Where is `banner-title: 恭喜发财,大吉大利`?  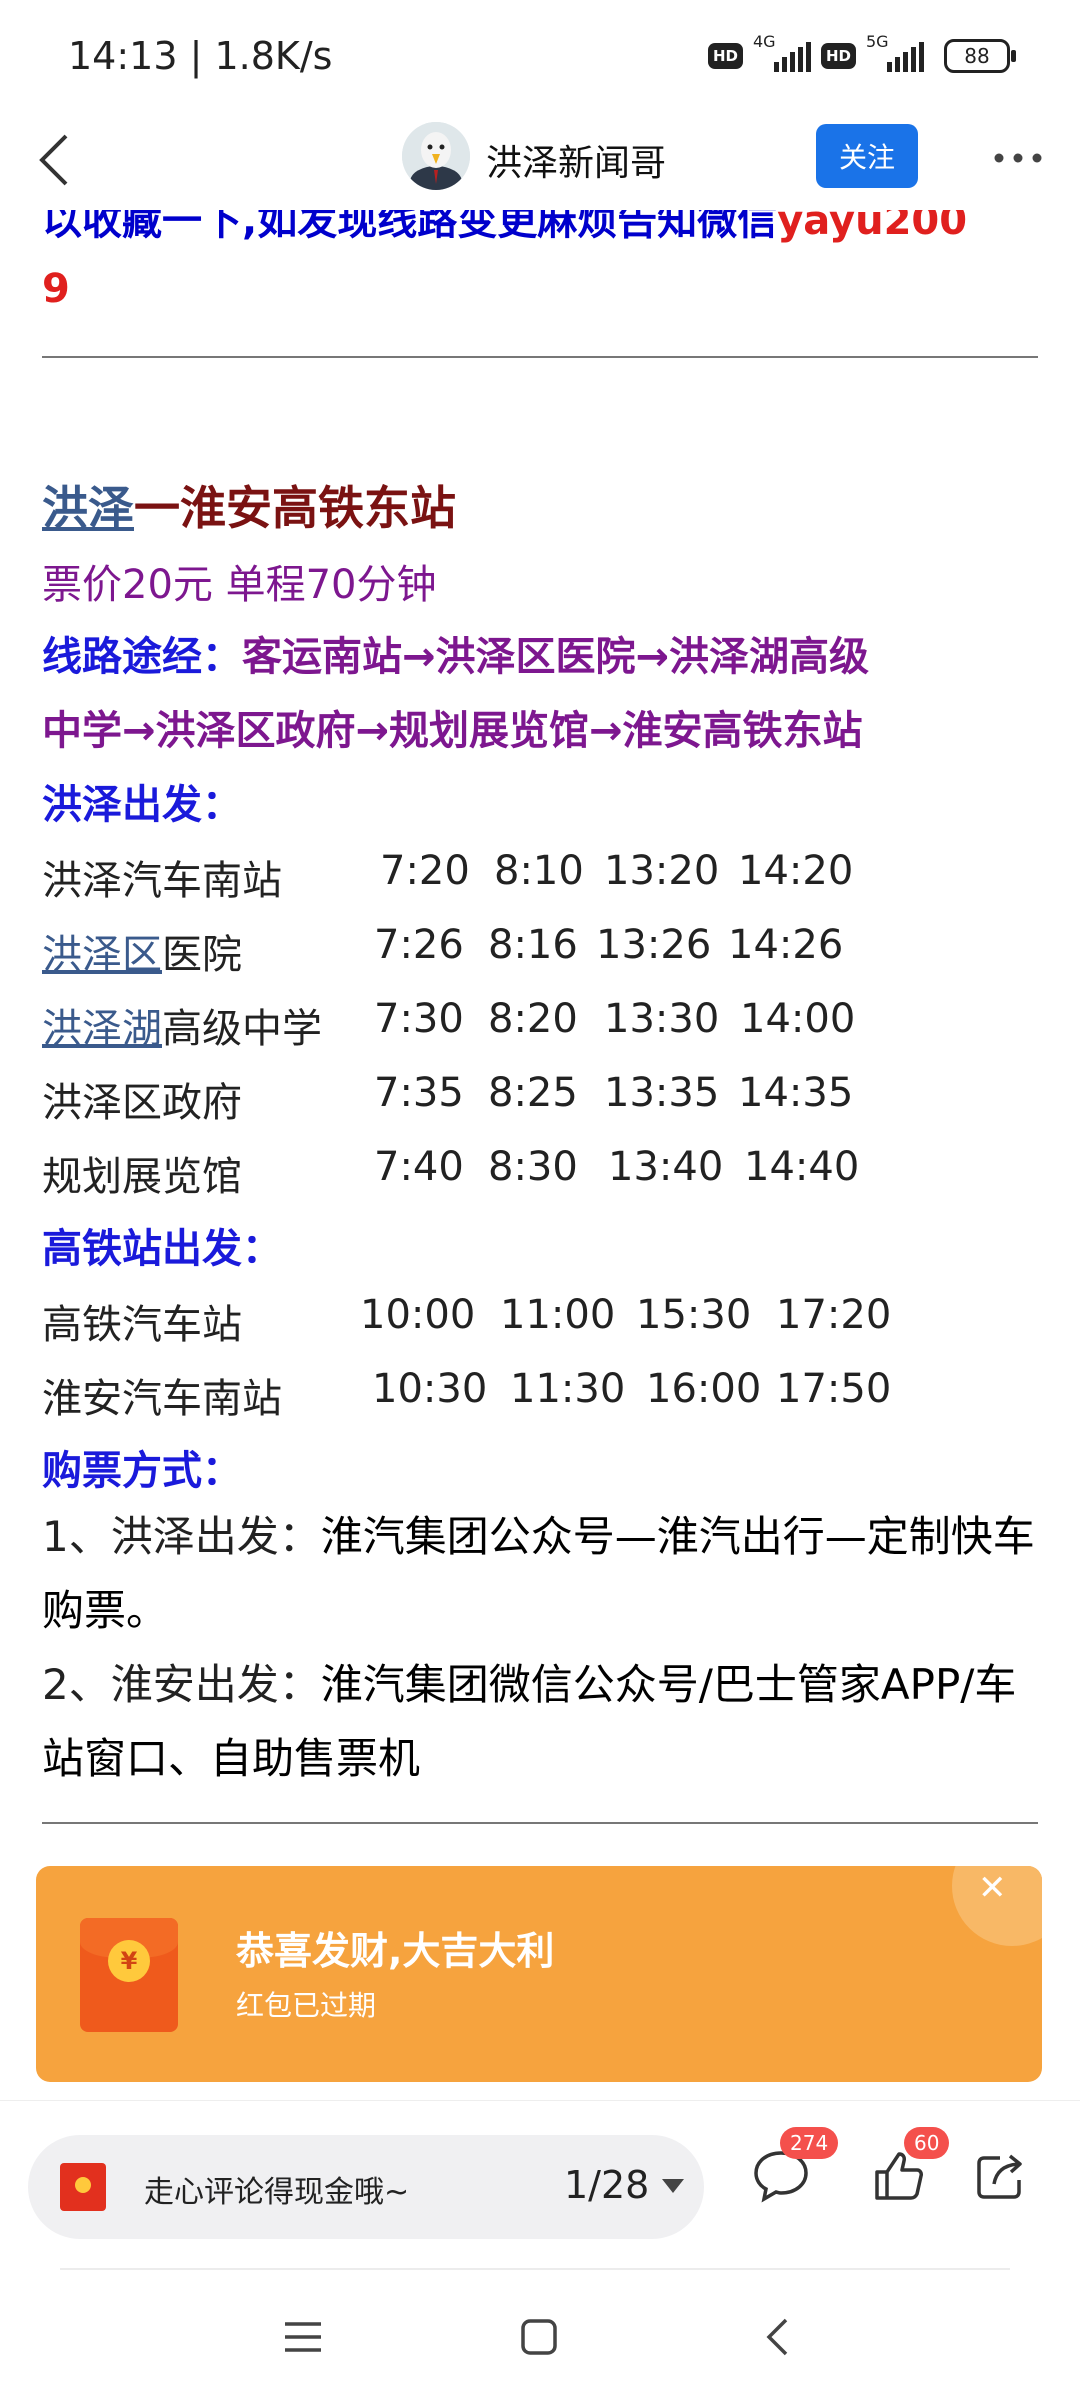
banner-title: 恭喜发财,大吉大利 is located at coordinates (395, 1951).